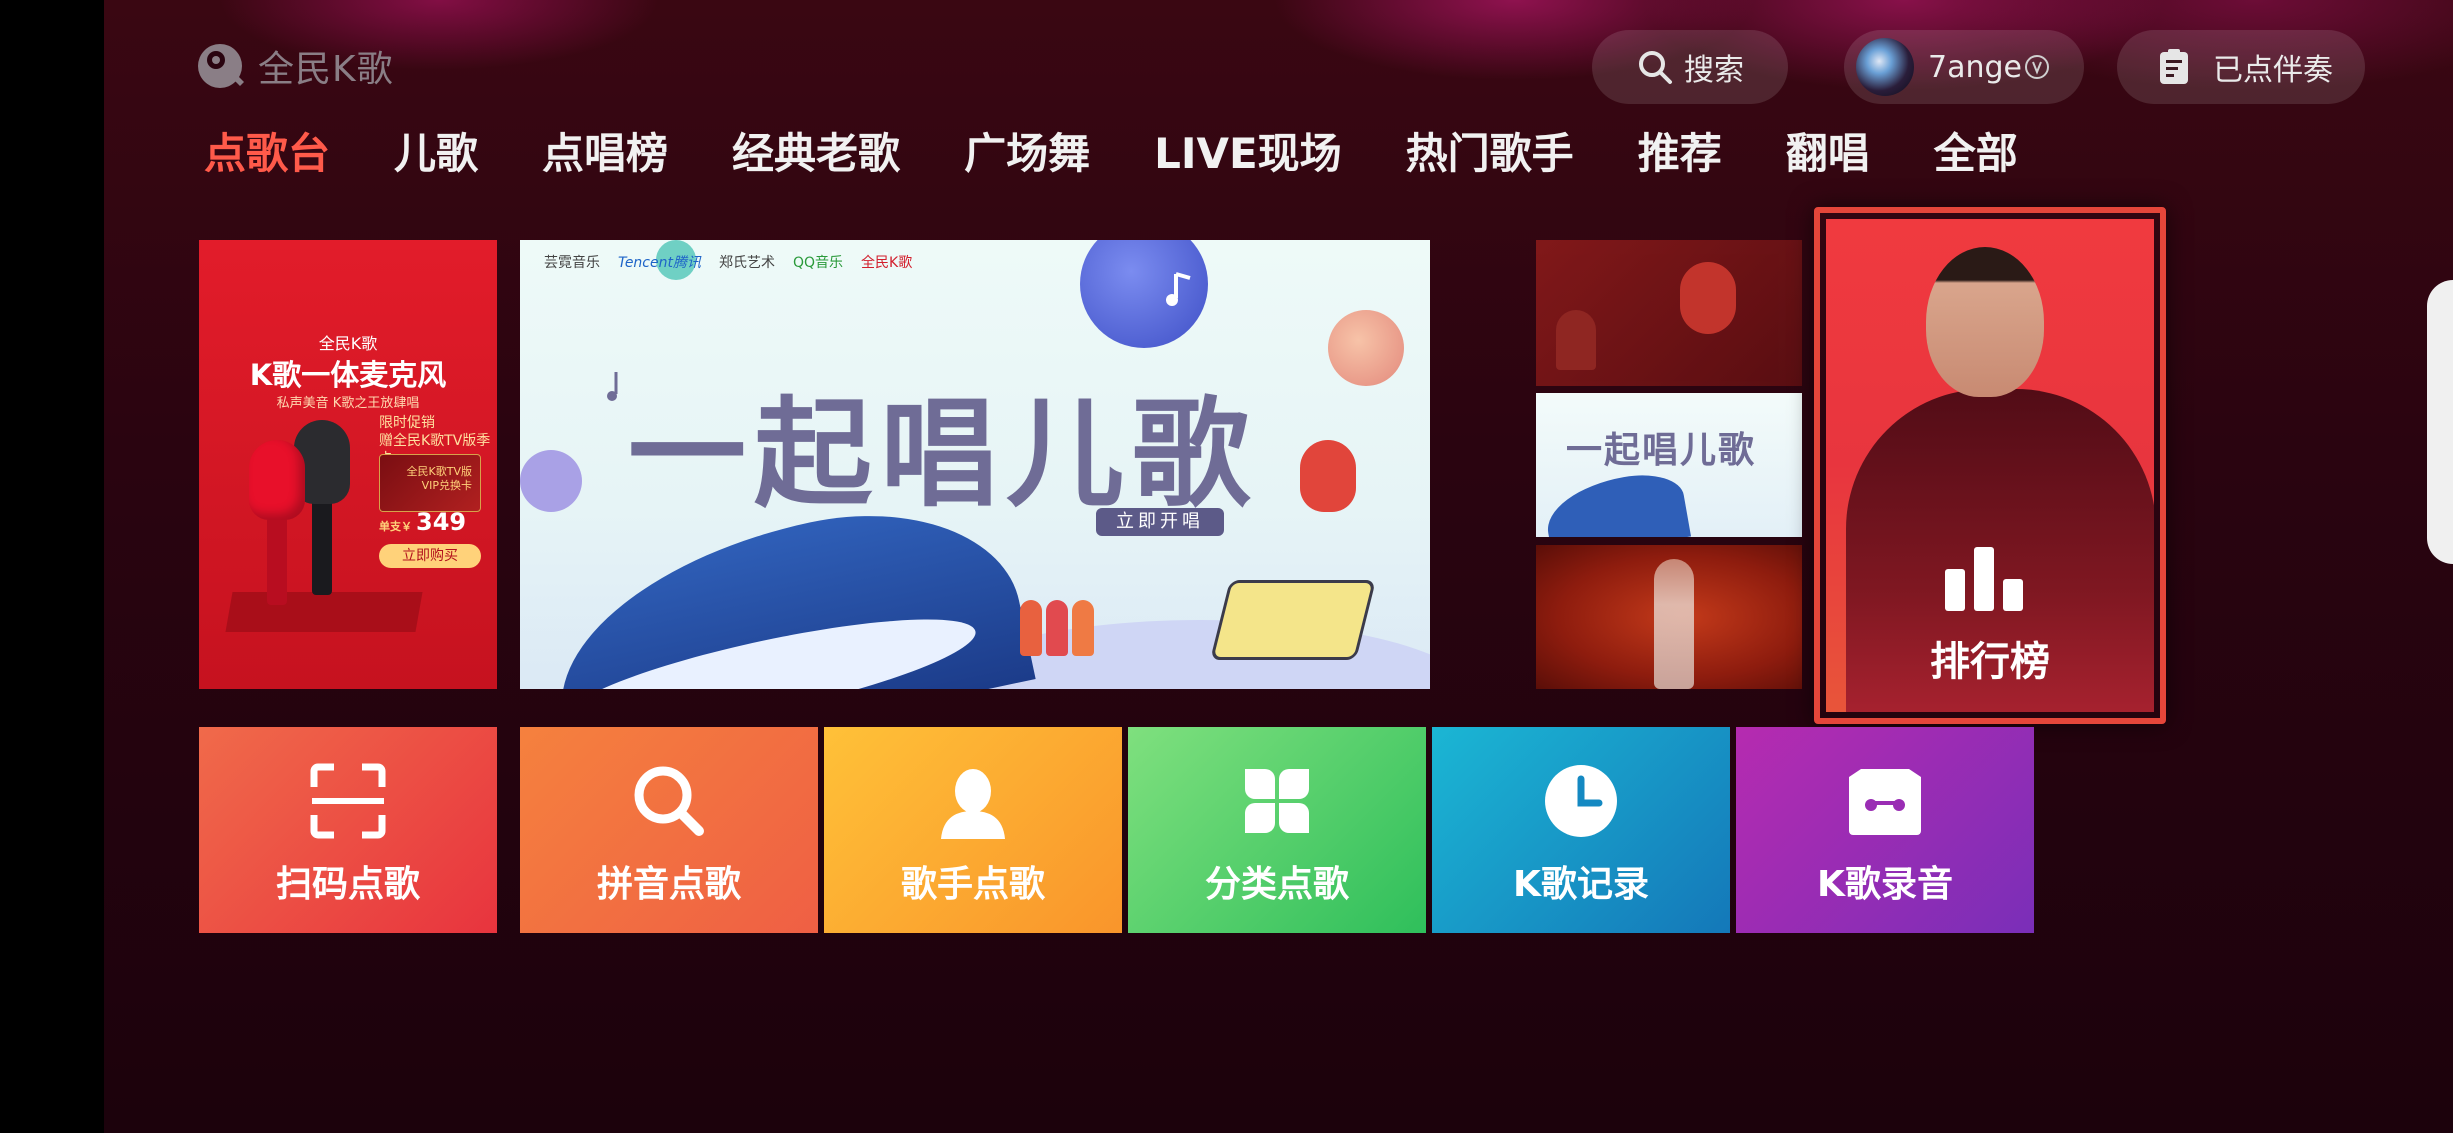 The height and width of the screenshot is (1133, 2453). I want to click on category-request-tile: 分类点歌, so click(1277, 830).